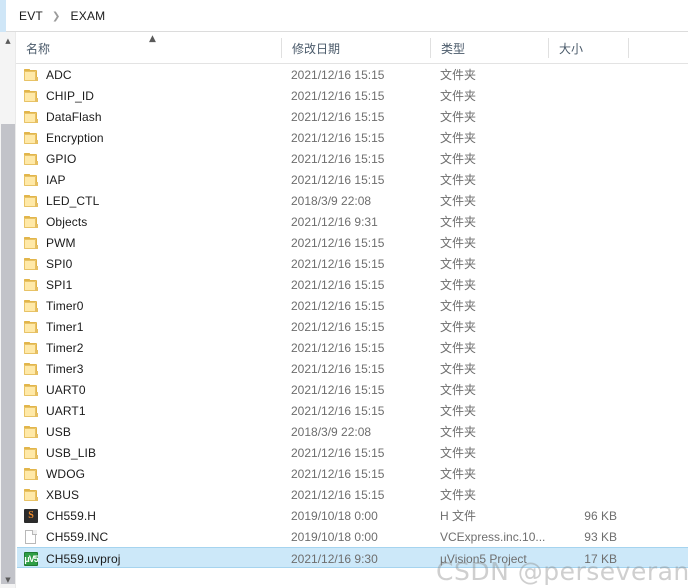 This screenshot has height=588, width=688. I want to click on table-row: UART1 2021/12/16 15:15 文件夹, so click(352, 410).